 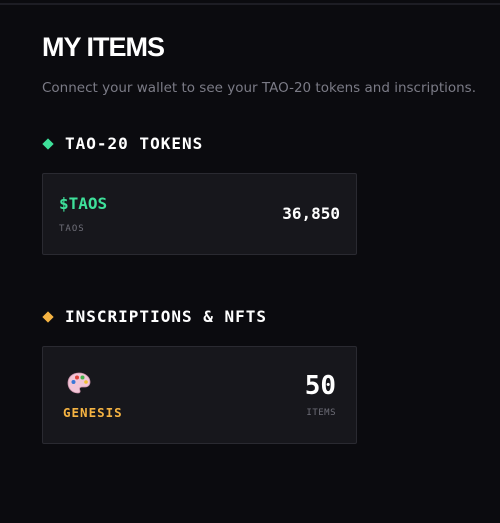 What do you see at coordinates (320, 386) in the screenshot?
I see `collection-count: 50` at bounding box center [320, 386].